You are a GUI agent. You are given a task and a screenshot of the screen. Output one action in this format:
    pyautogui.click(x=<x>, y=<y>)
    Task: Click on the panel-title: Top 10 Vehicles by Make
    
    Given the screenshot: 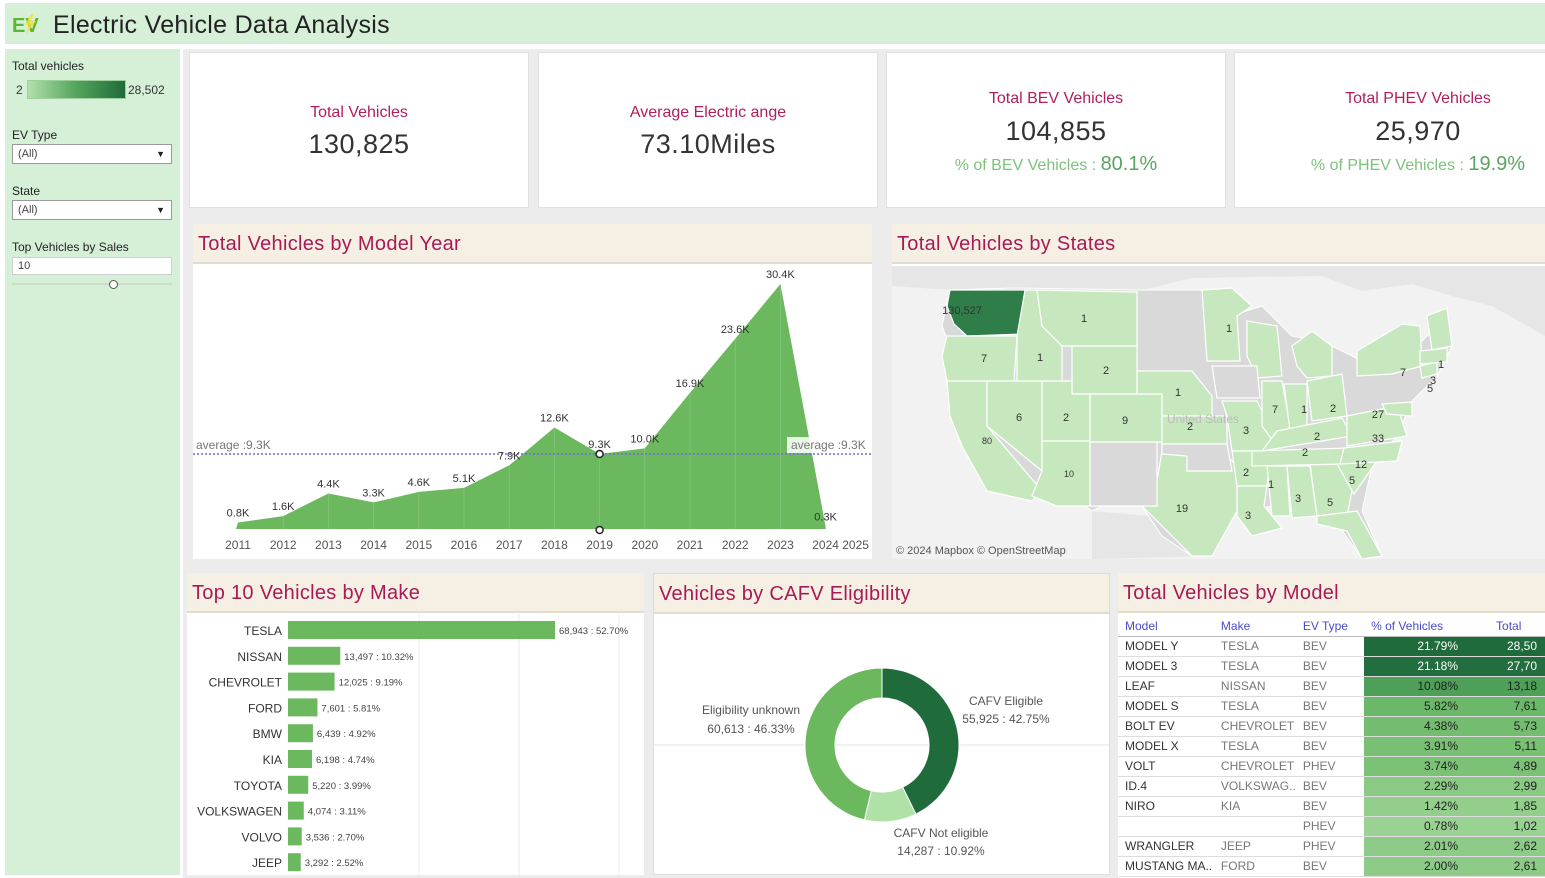 What is the action you would take?
    pyautogui.click(x=415, y=593)
    